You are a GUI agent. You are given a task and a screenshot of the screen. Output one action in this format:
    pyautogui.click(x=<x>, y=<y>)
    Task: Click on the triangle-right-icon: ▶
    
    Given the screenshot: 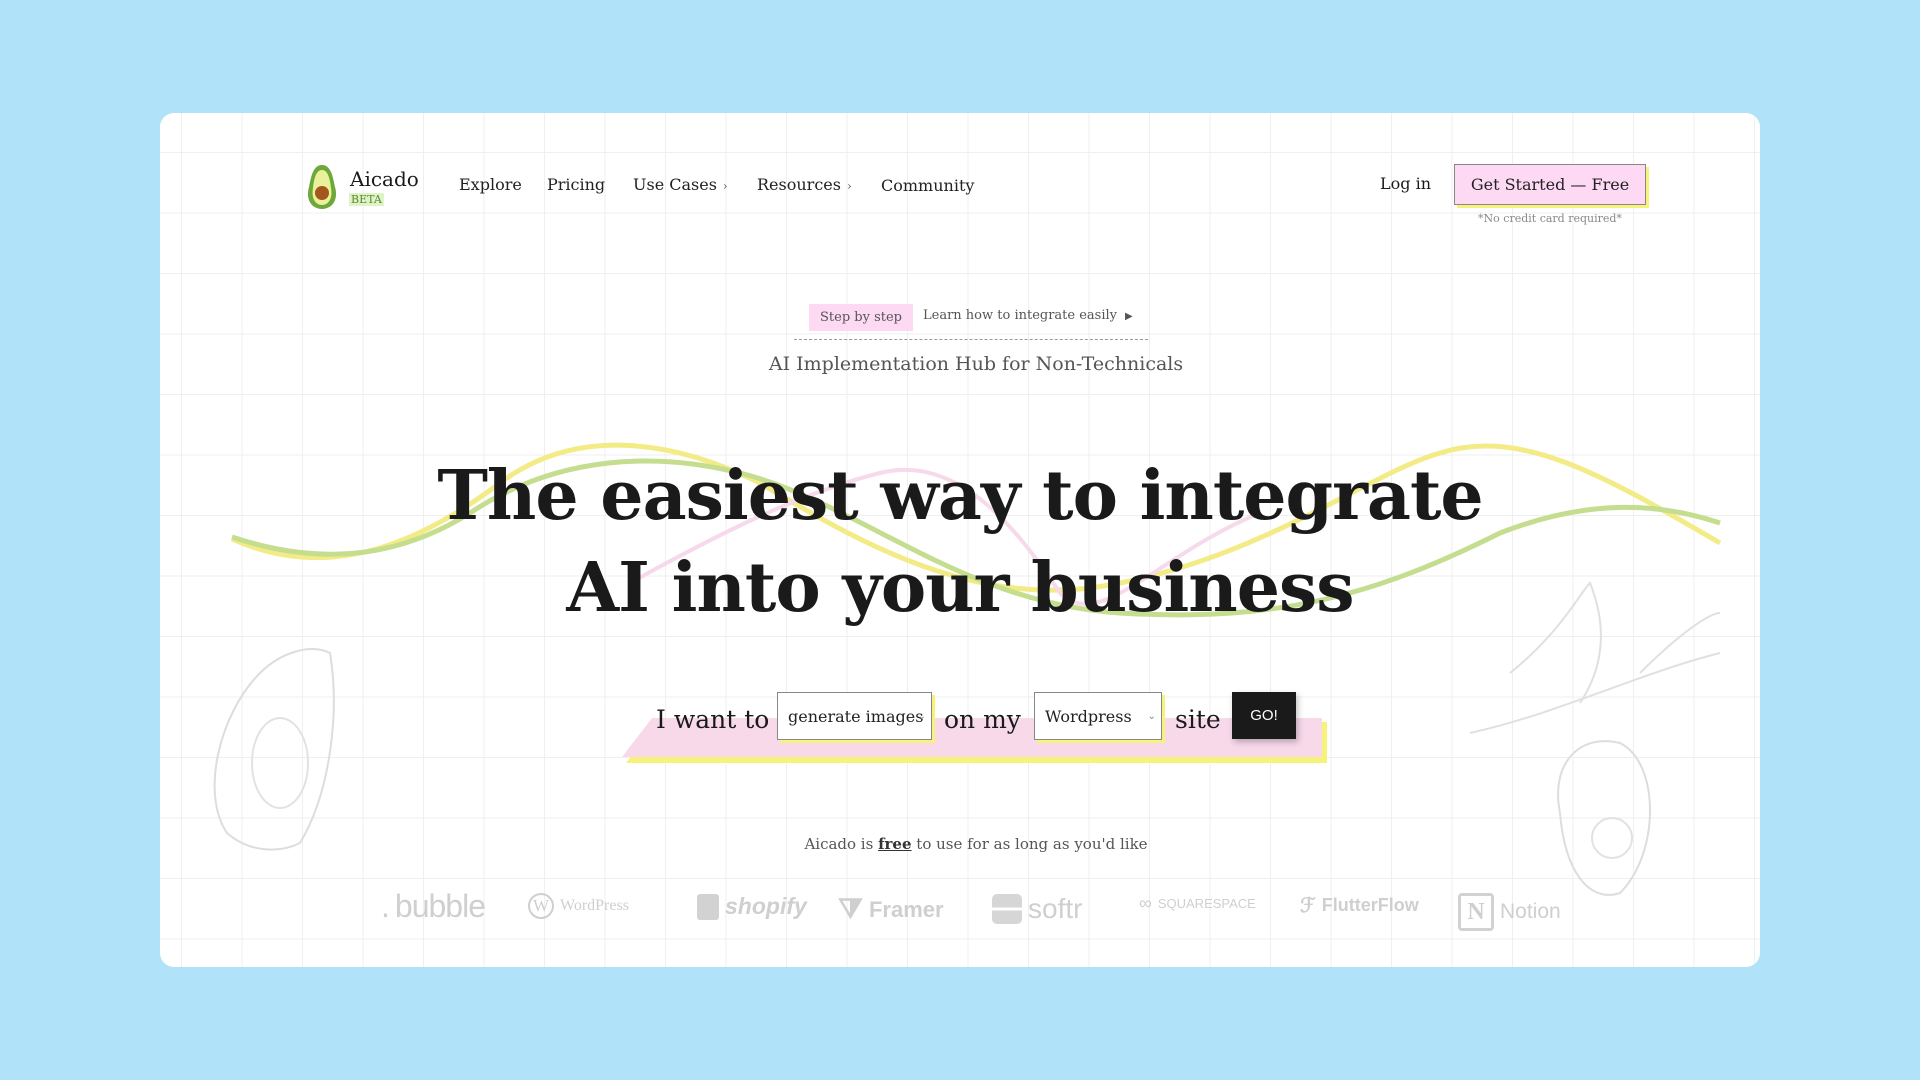 What is the action you would take?
    pyautogui.click(x=1129, y=316)
    